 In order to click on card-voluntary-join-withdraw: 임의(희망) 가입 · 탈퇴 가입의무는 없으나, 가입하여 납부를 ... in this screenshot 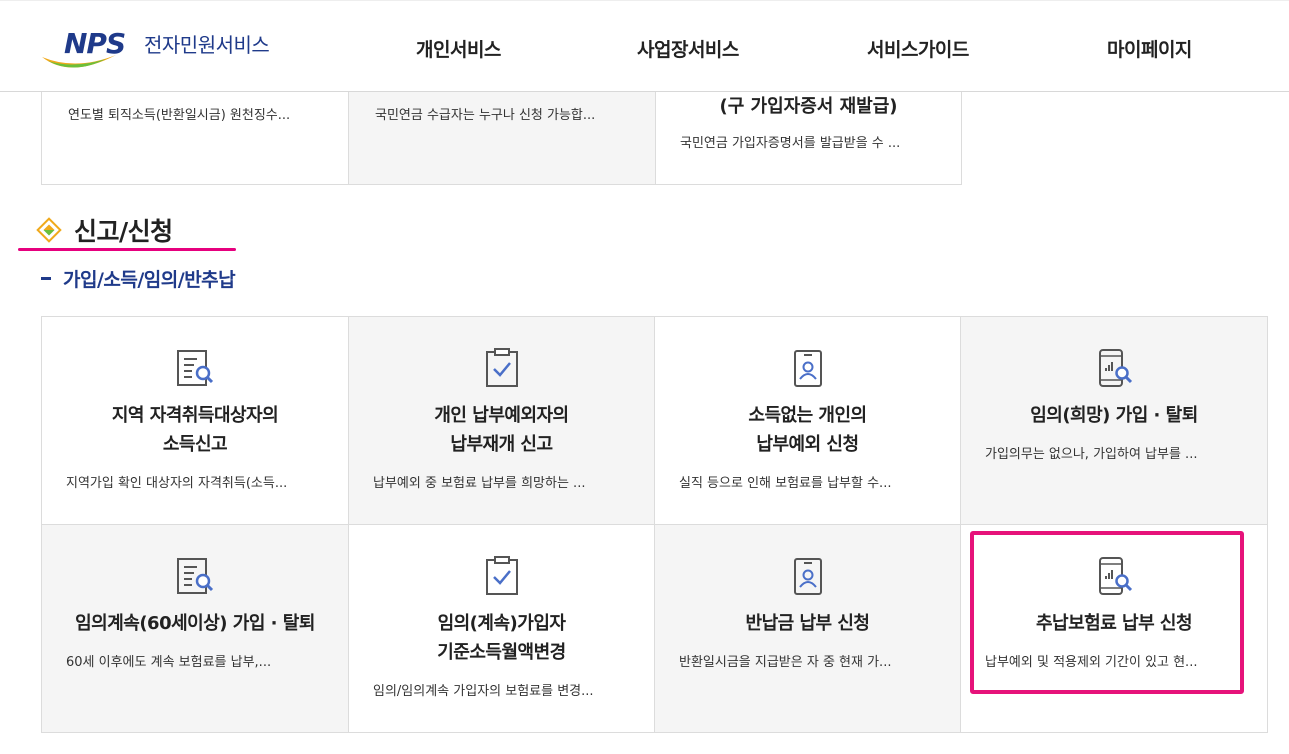, I will do `click(1114, 421)`.